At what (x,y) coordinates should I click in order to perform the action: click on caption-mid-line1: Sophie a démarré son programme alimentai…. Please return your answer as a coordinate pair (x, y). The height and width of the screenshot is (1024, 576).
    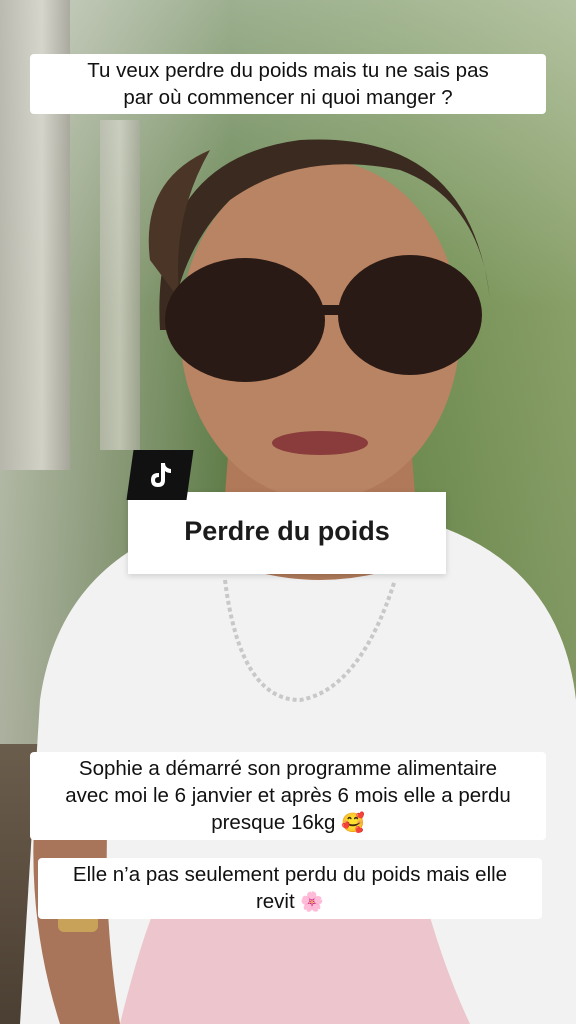
    Looking at the image, I should click on (288, 768).